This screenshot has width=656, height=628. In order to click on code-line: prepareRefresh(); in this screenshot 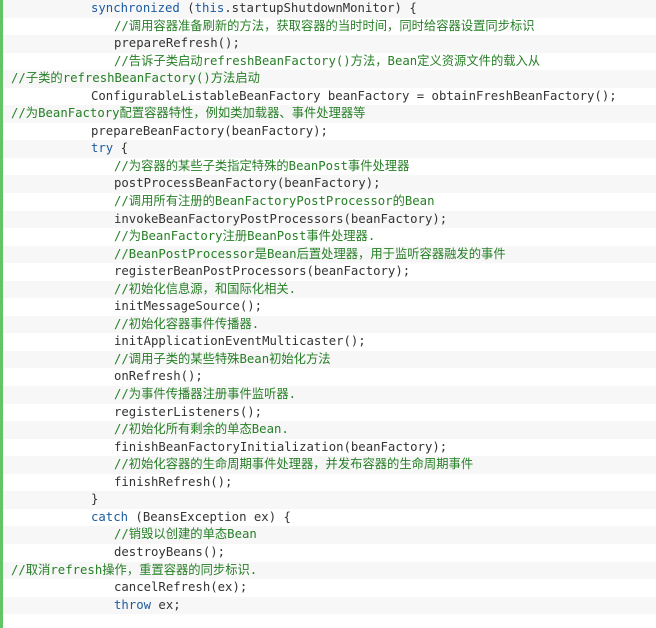, I will do `click(329, 44)`.